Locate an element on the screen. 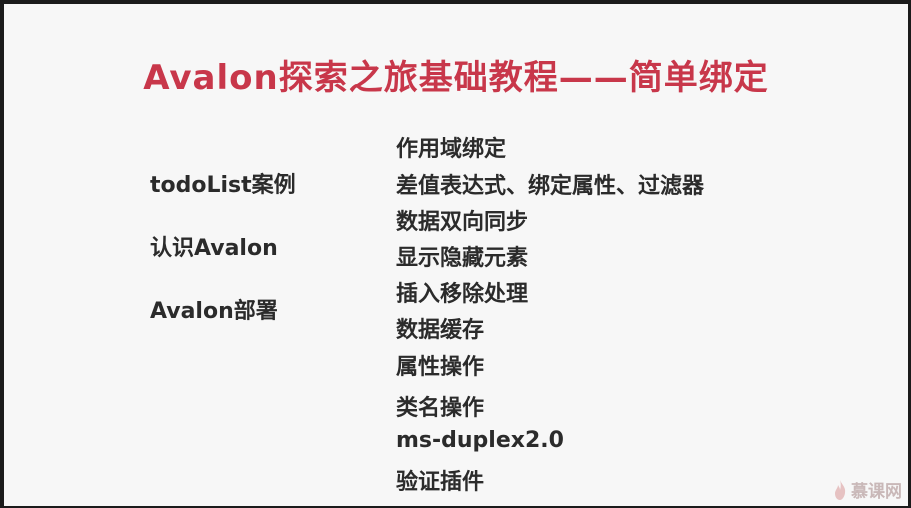 This screenshot has height=508, width=911. subtopic-attr-ops: 属性操作 is located at coordinates (440, 367).